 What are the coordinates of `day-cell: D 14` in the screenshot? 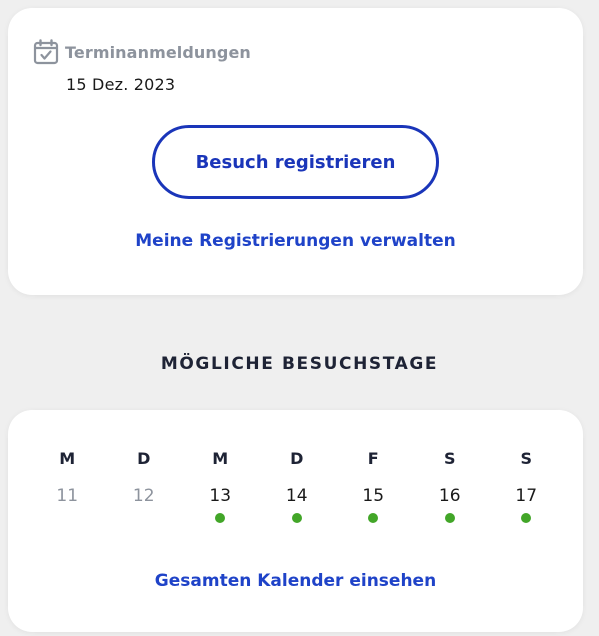 It's located at (297, 485).